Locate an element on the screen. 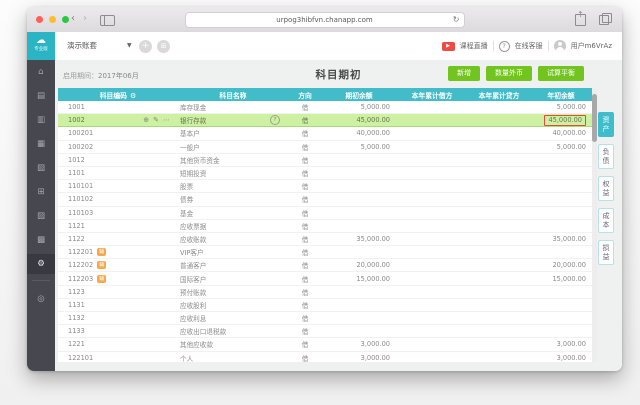 This screenshot has height=405, width=640. show-tabs-icon is located at coordinates (605, 19).